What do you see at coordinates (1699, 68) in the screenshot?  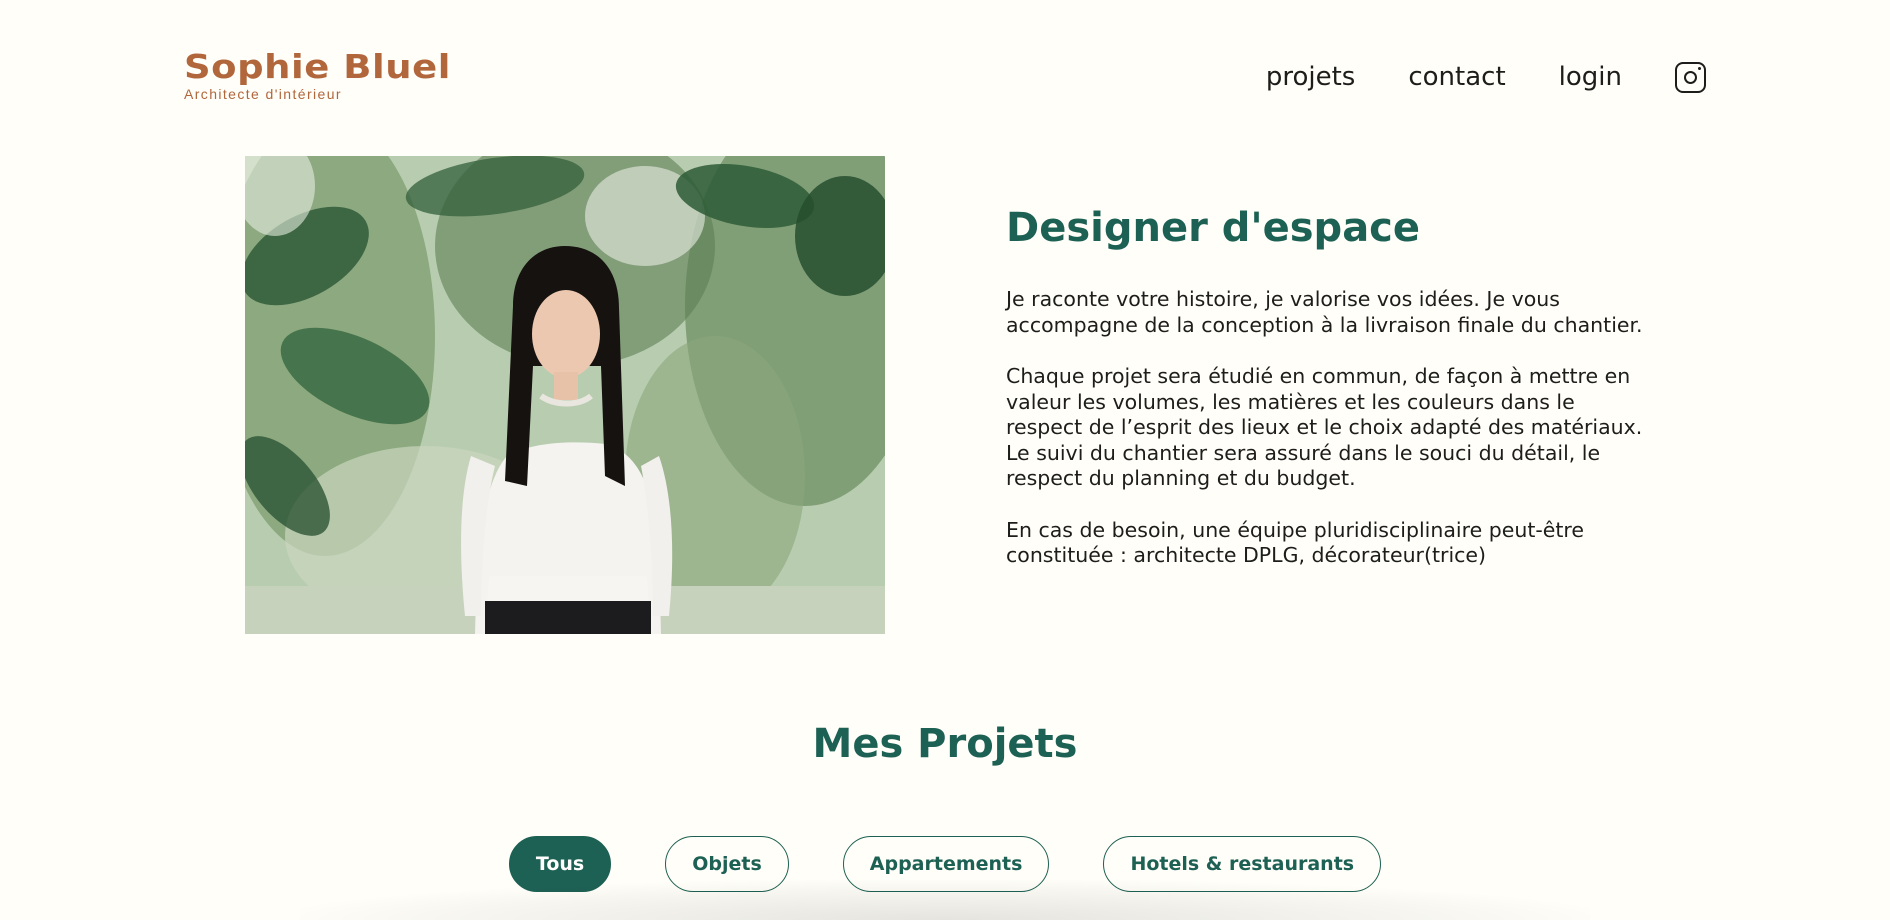 I see `instagram-icon-dot` at bounding box center [1699, 68].